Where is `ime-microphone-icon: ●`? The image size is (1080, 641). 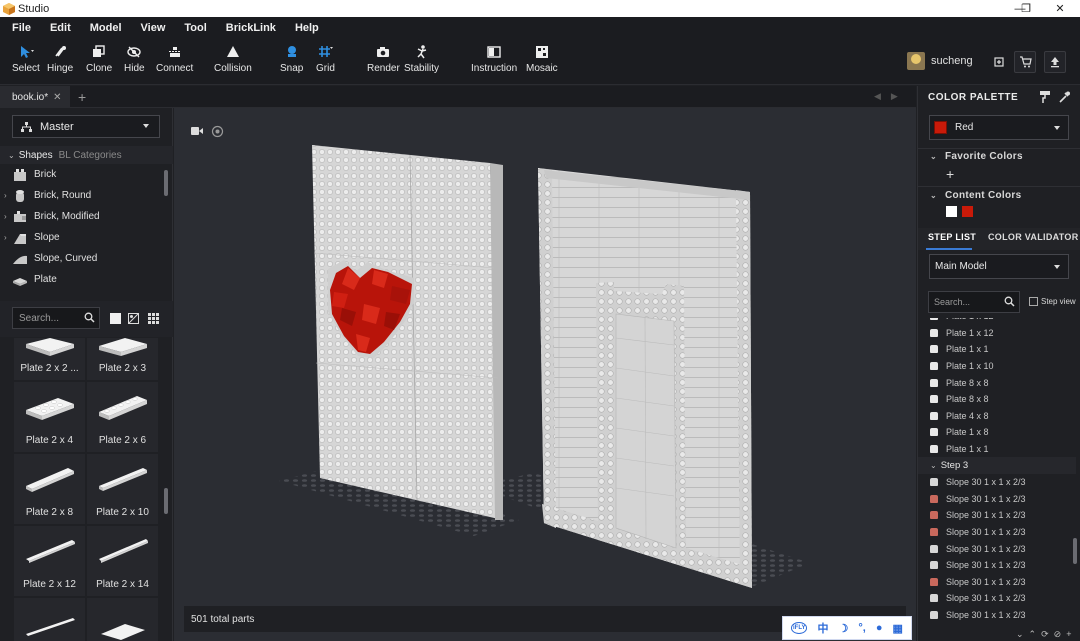 ime-microphone-icon: ● is located at coordinates (879, 628).